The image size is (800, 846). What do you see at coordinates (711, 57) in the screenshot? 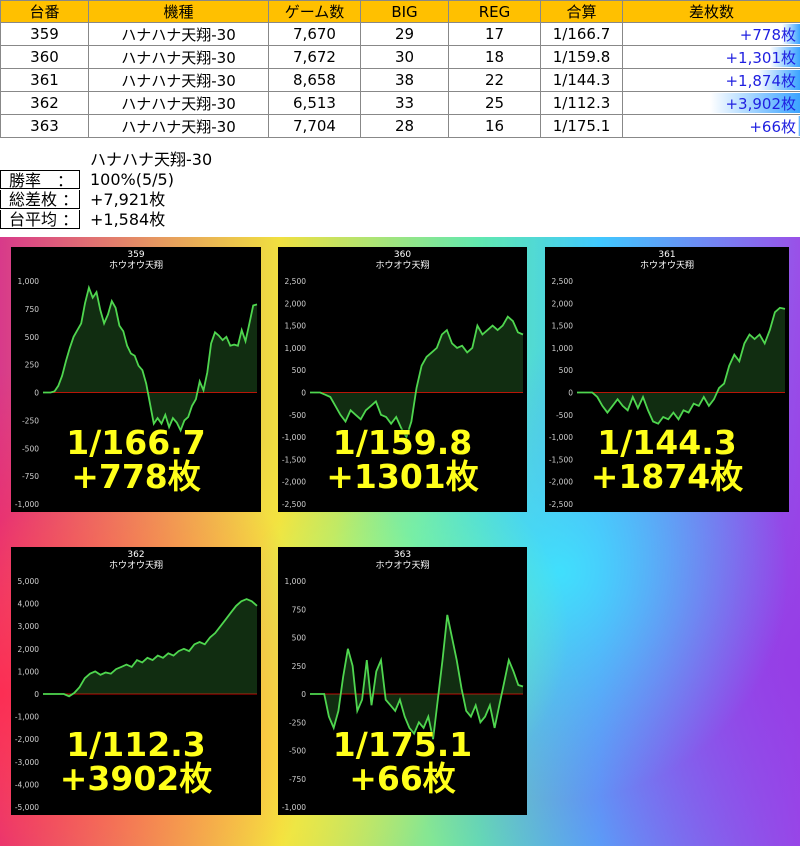
I see `cell-diff: +1,301枚` at bounding box center [711, 57].